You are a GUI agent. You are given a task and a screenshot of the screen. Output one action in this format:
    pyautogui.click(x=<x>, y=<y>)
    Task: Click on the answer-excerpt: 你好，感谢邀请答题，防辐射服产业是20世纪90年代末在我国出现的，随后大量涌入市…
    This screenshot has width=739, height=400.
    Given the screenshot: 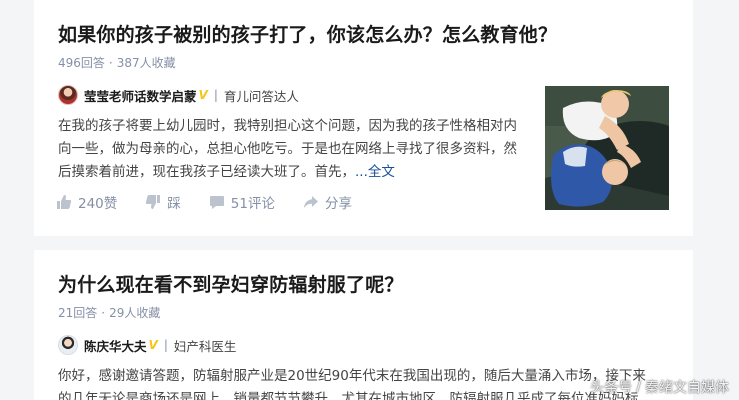 What is the action you would take?
    pyautogui.click(x=368, y=382)
    